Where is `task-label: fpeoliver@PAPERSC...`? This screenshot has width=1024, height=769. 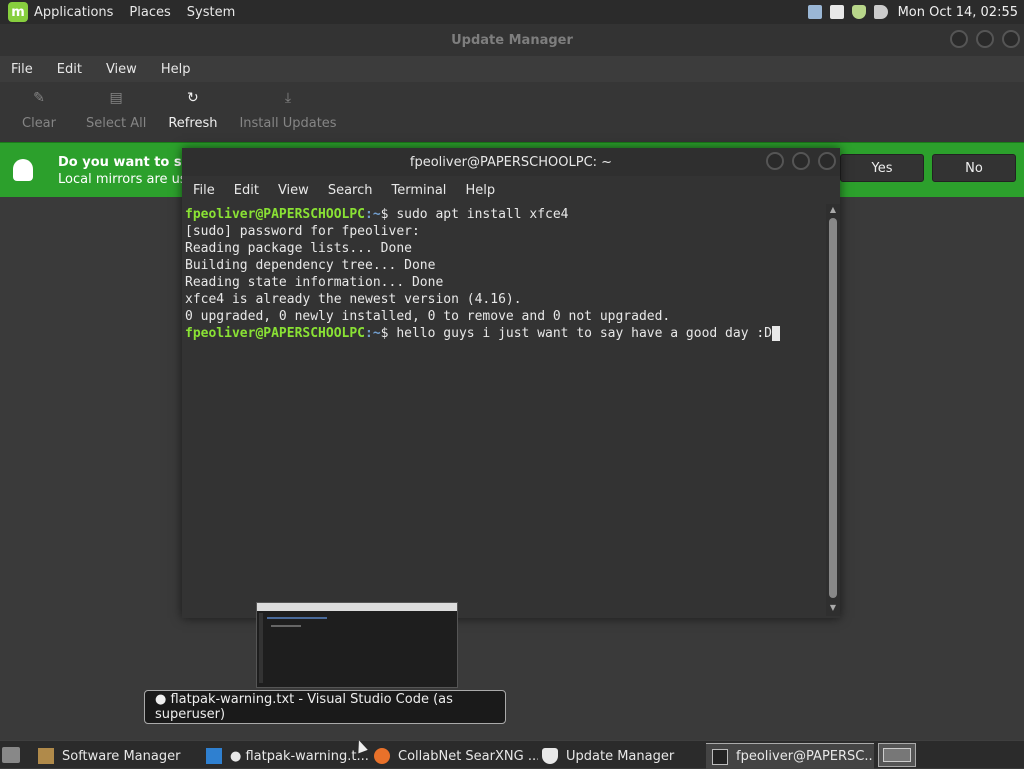 task-label: fpeoliver@PAPERSC... is located at coordinates (805, 756).